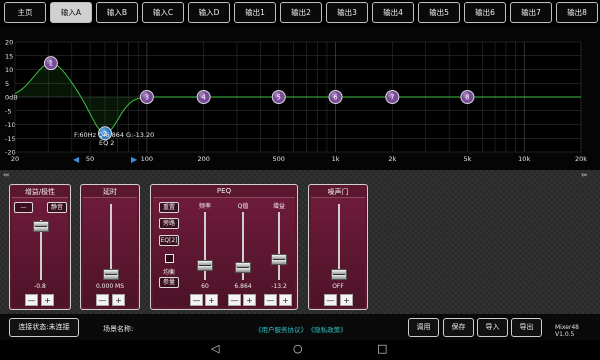 The height and width of the screenshot is (360, 600). What do you see at coordinates (531, 12) in the screenshot?
I see `tab-12: 输出7` at bounding box center [531, 12].